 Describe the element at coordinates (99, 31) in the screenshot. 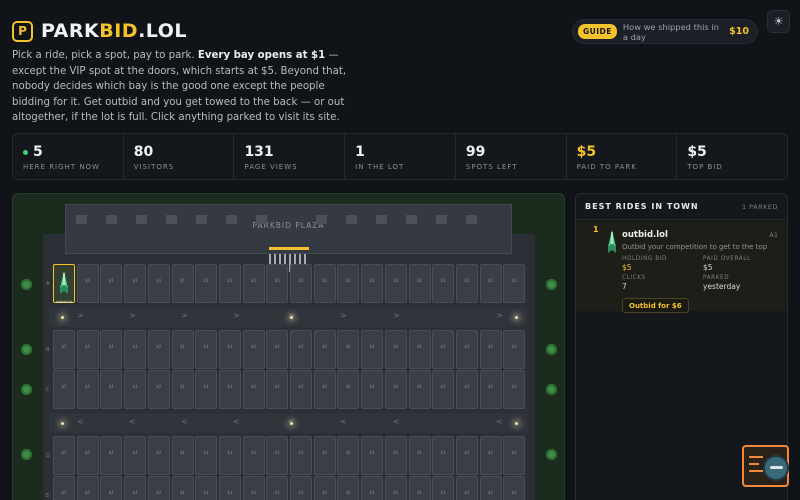

I see `logo: P PARKBID.LOL` at that location.